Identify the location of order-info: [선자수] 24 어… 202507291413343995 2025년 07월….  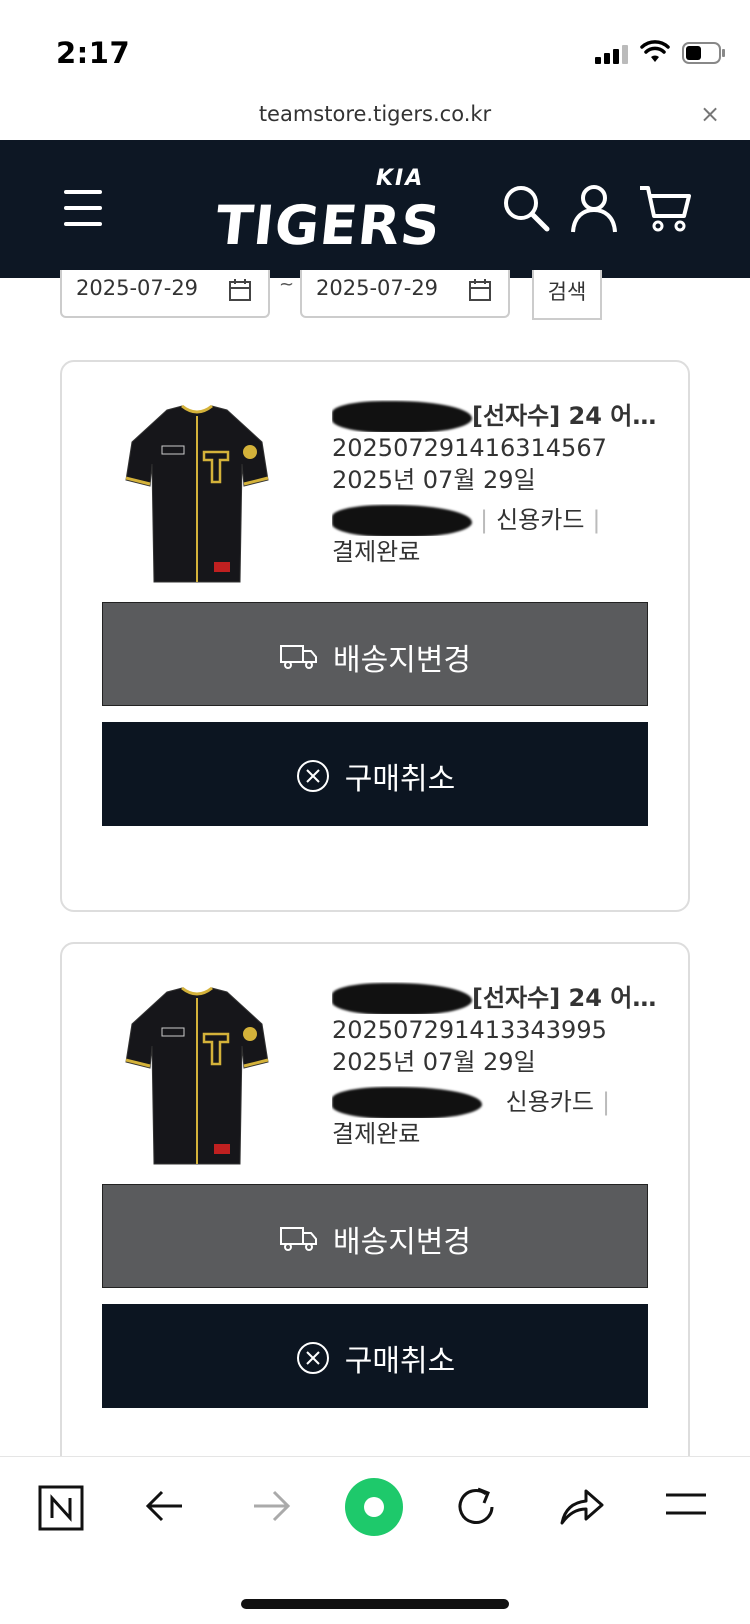
(502, 1066).